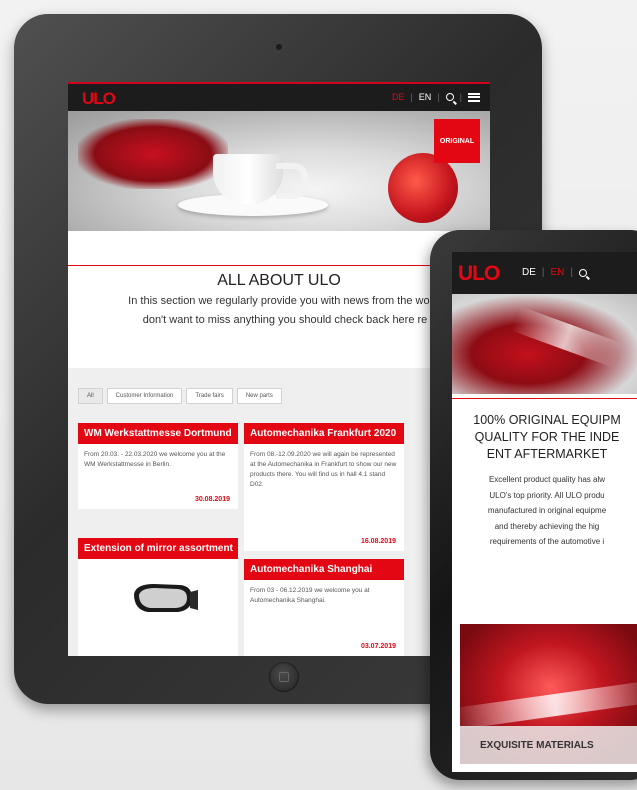 The width and height of the screenshot is (637, 790). I want to click on hero-light-streak, so click(567, 337).